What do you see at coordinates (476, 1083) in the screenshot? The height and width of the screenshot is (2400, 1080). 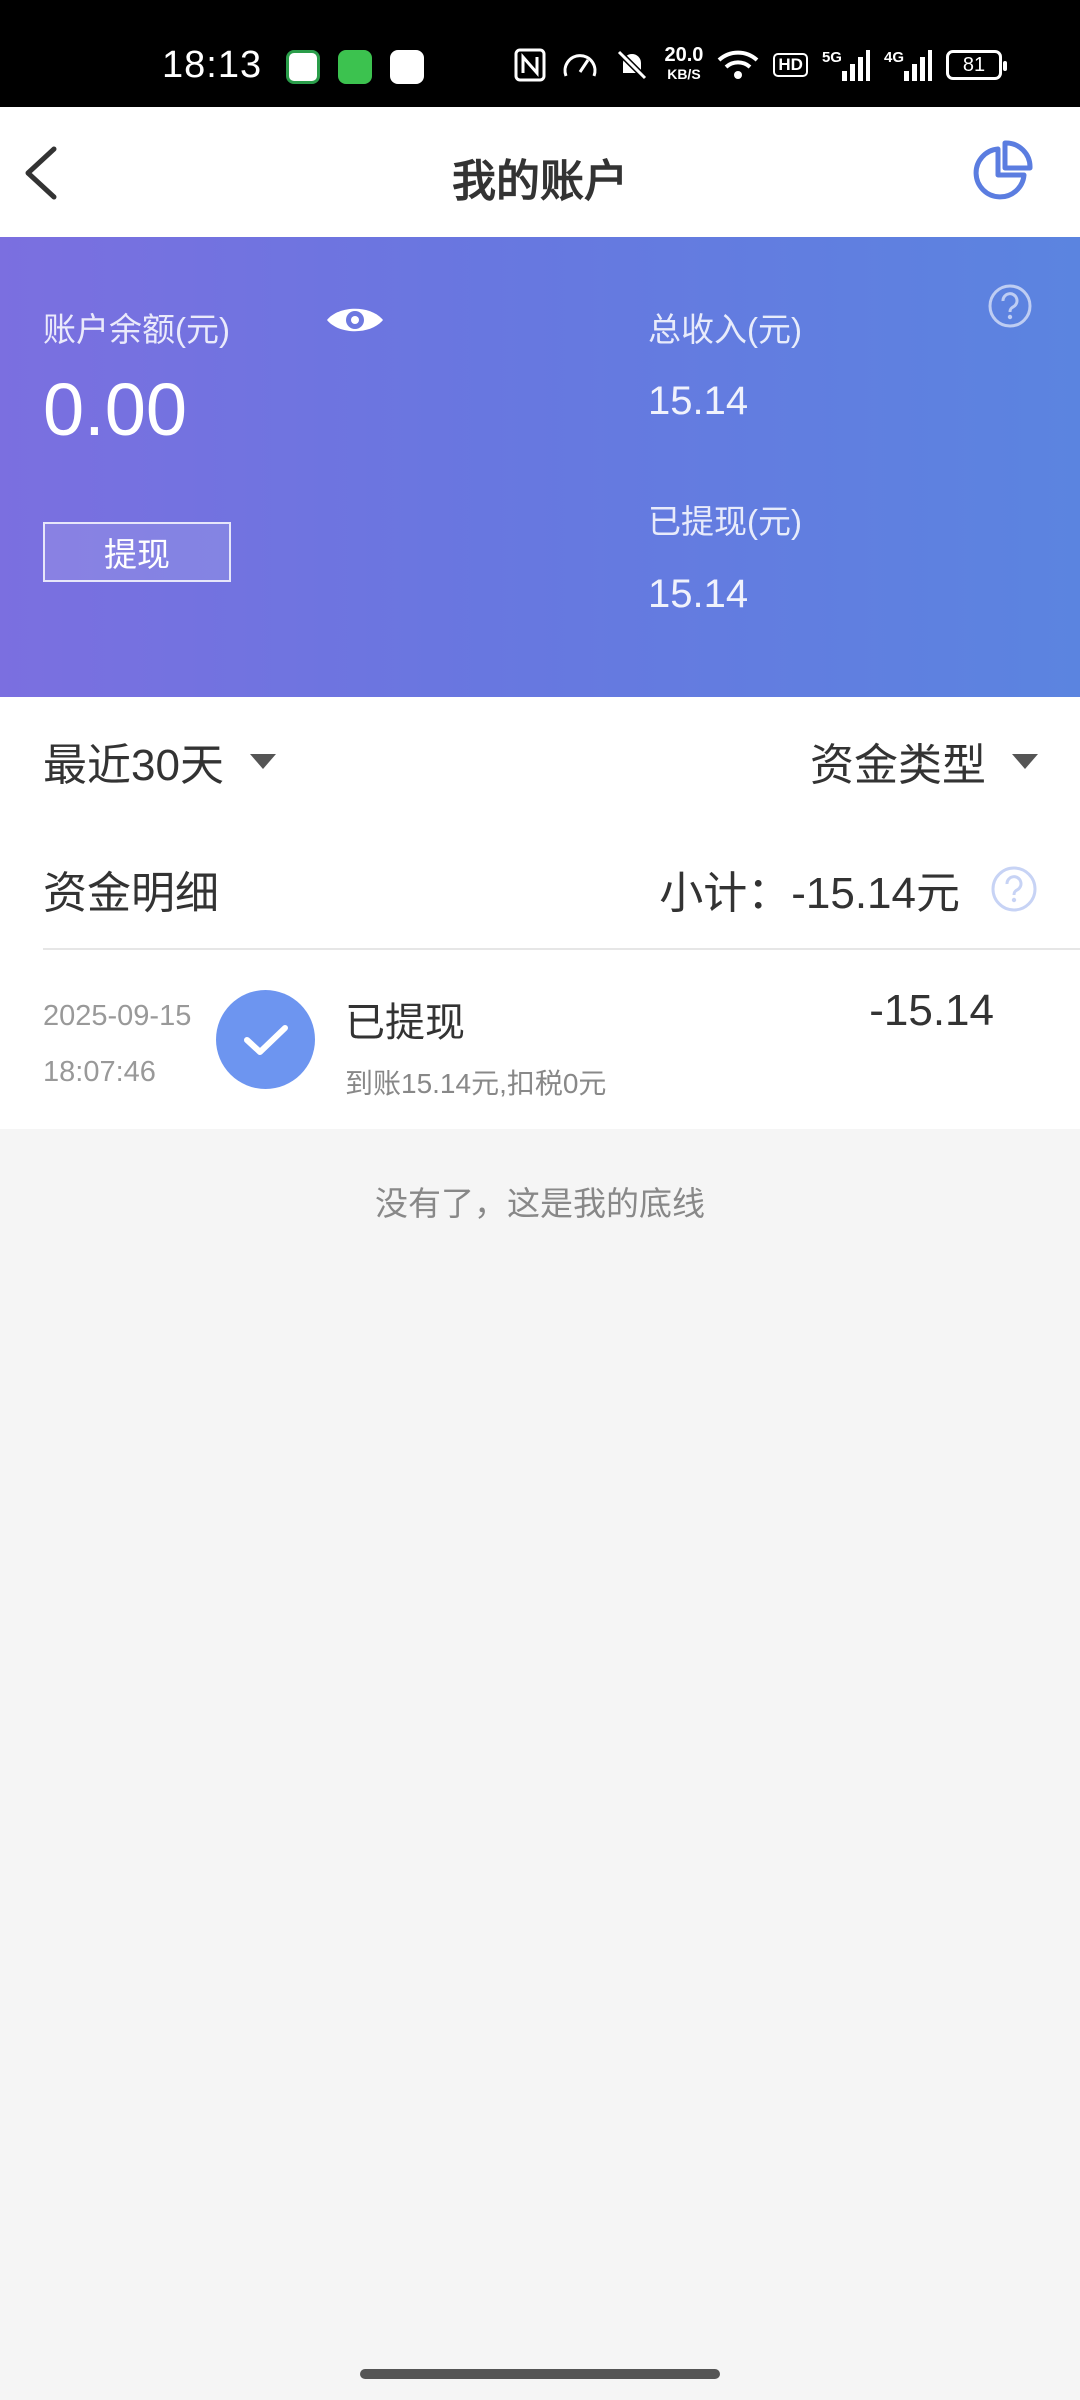 I see `transaction-note: 到账15.14元,扣税0元` at bounding box center [476, 1083].